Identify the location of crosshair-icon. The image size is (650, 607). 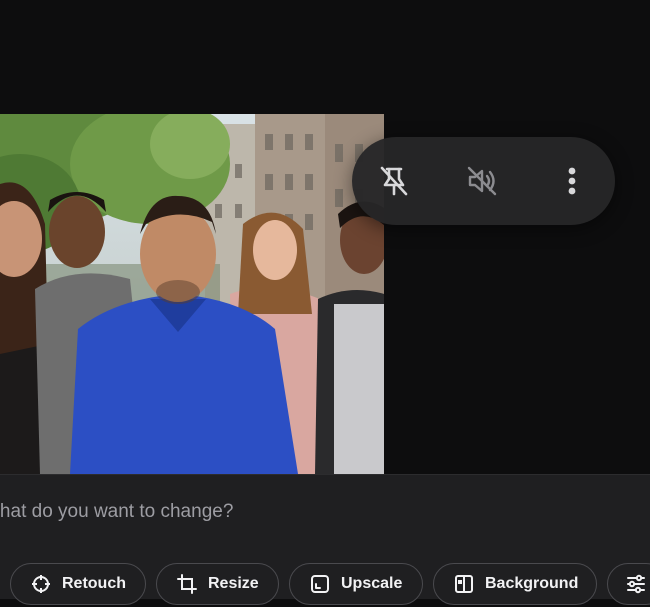
(41, 584).